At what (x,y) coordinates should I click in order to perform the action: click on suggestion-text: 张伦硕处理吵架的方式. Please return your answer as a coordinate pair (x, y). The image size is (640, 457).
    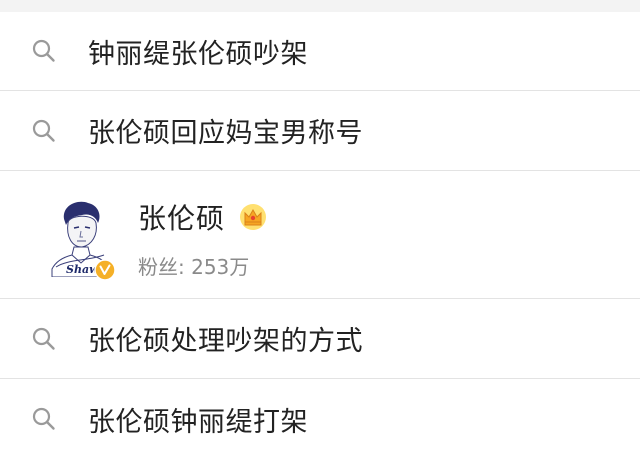
    Looking at the image, I should click on (225, 341).